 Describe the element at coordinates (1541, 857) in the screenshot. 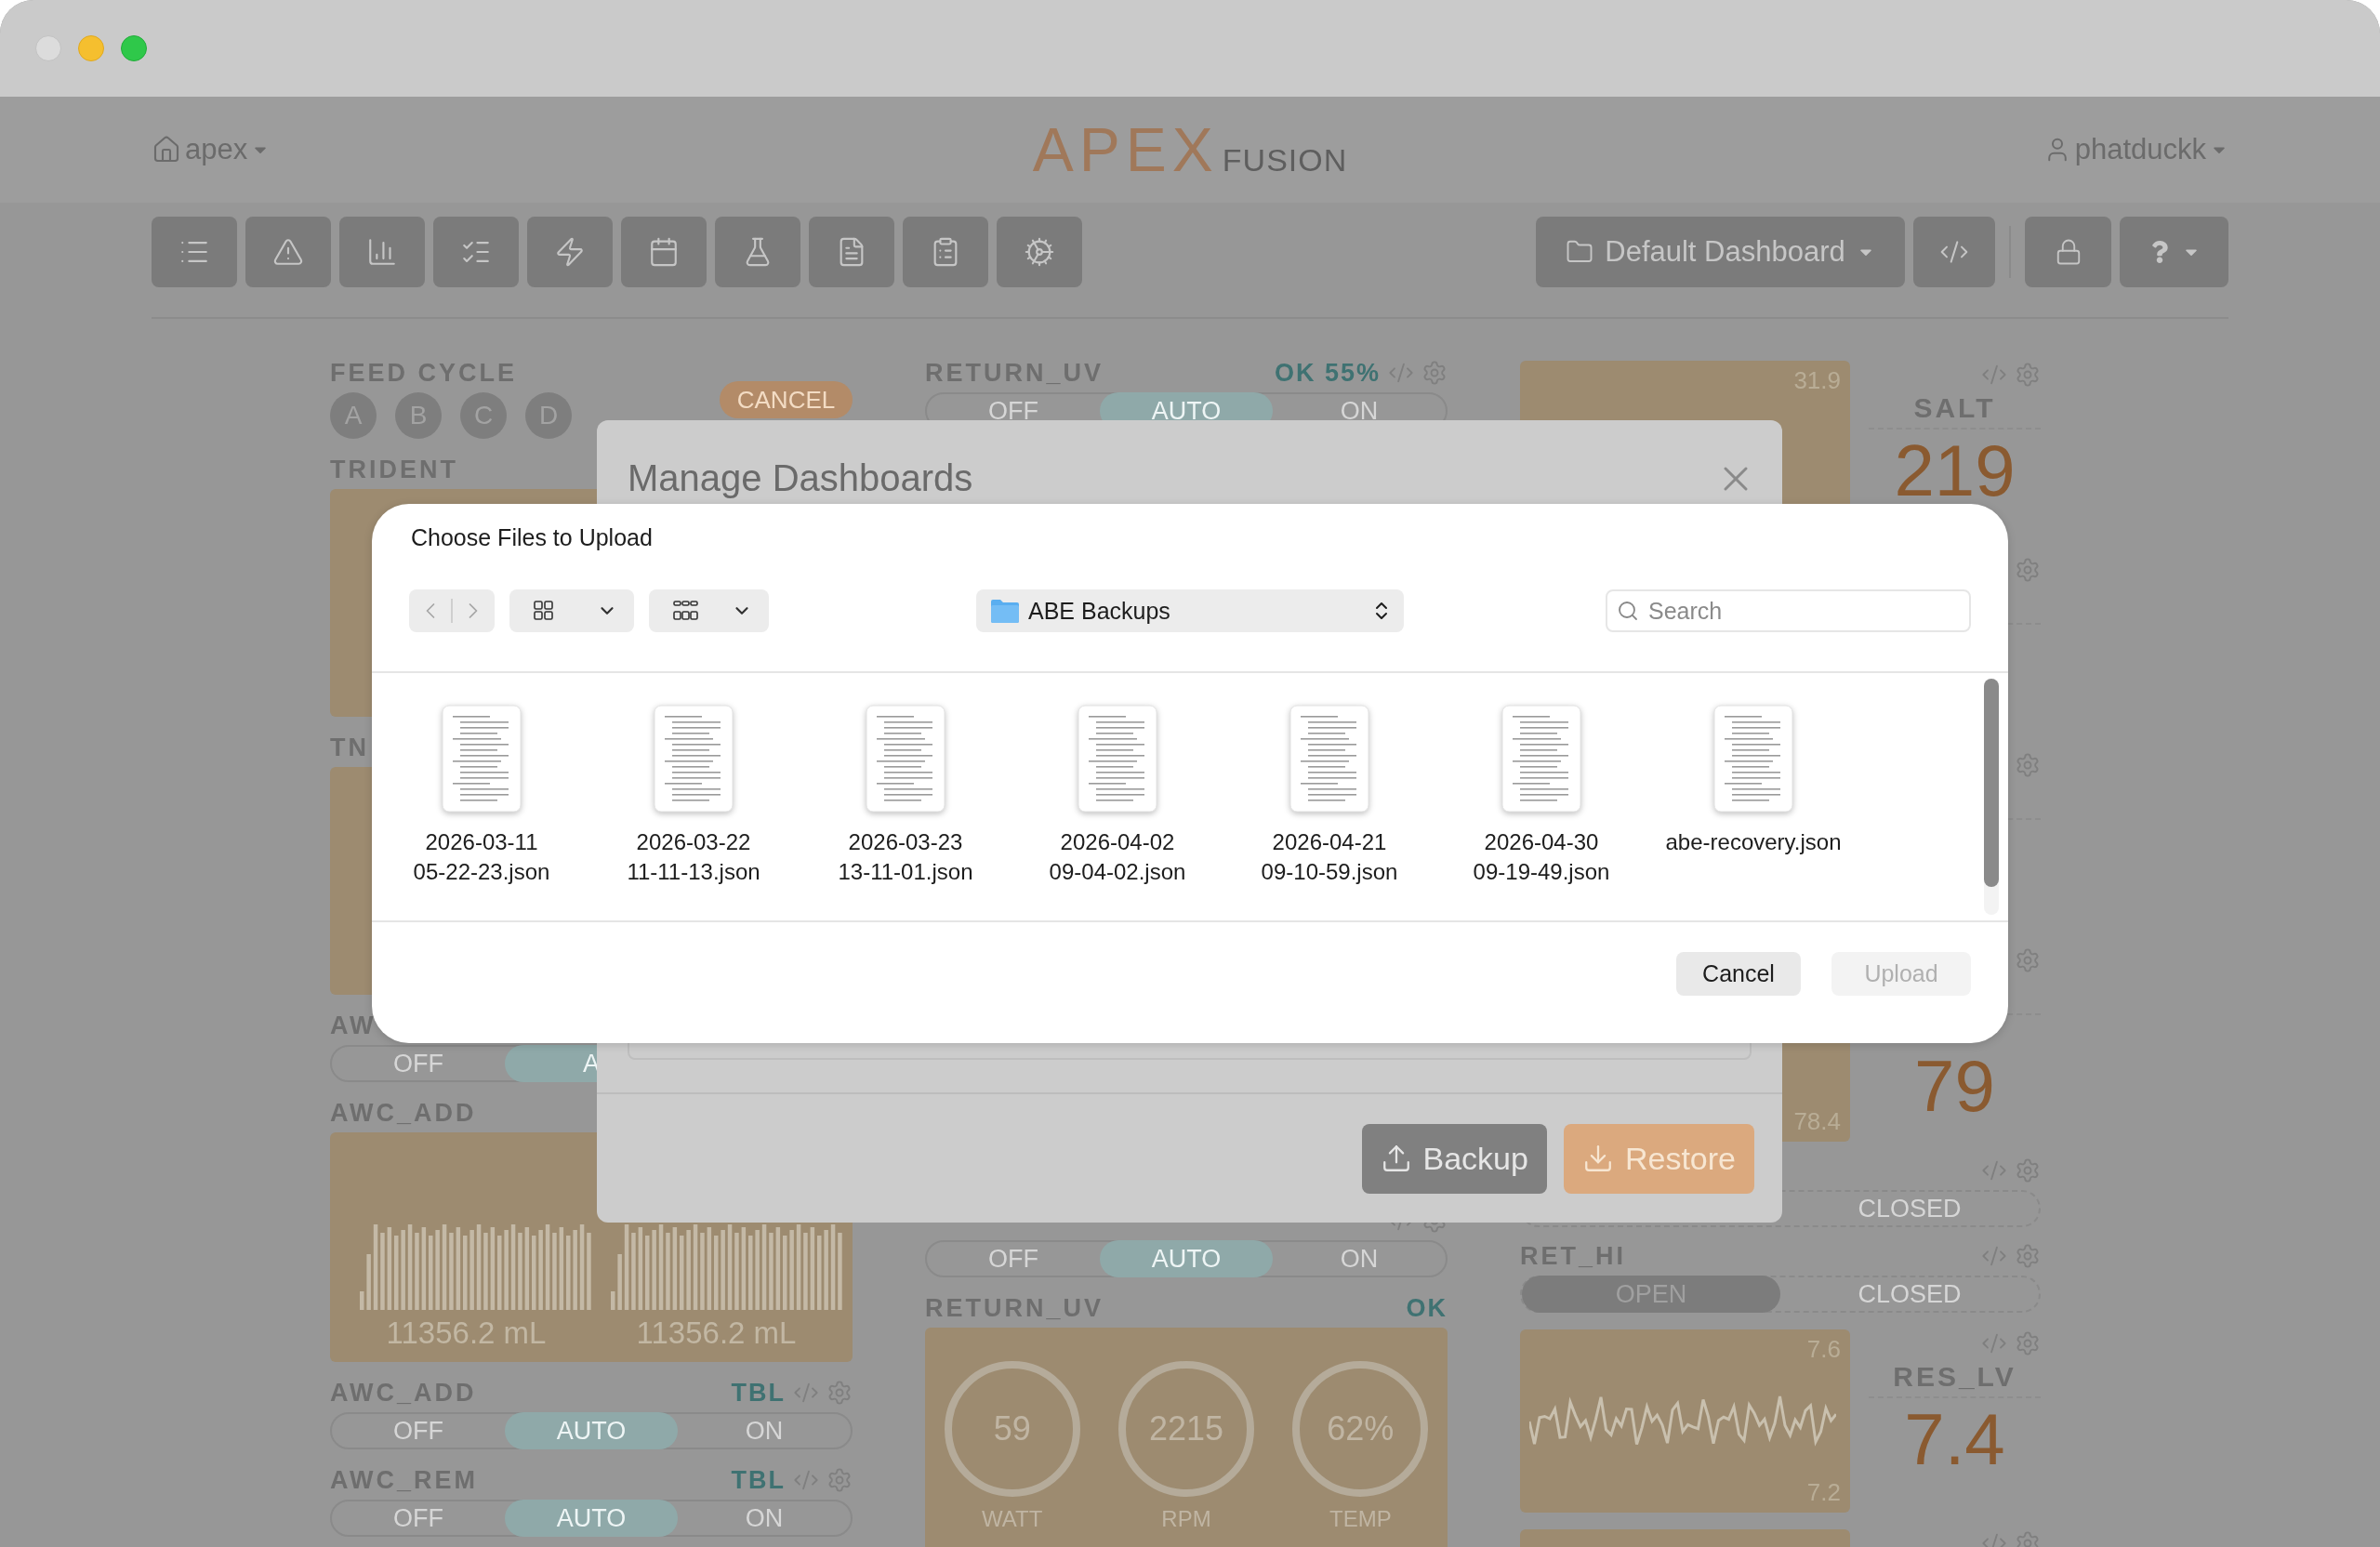

I see `file-name: 2026-04-30 09-19-49.json` at that location.